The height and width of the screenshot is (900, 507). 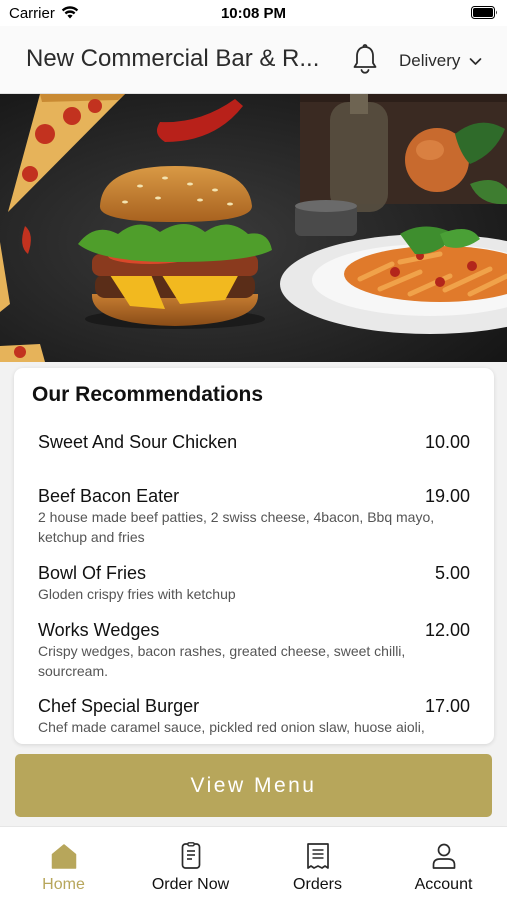 What do you see at coordinates (253, 785) in the screenshot?
I see `view-menu-button: View Menu` at bounding box center [253, 785].